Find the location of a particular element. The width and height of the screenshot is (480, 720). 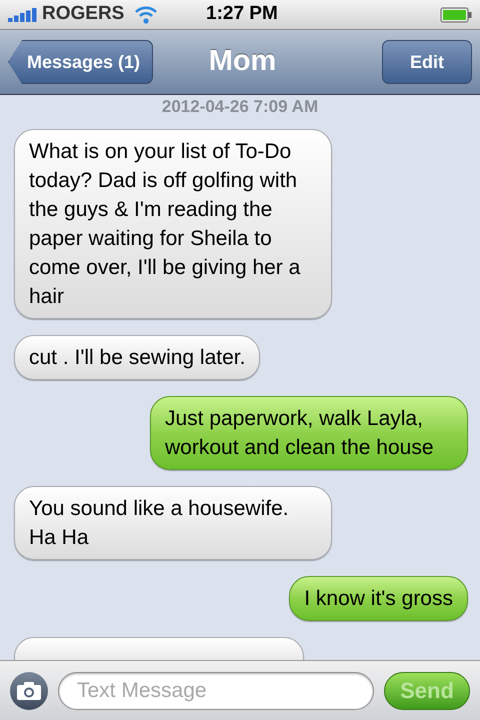

back-button: Messages (1) is located at coordinates (81, 62).